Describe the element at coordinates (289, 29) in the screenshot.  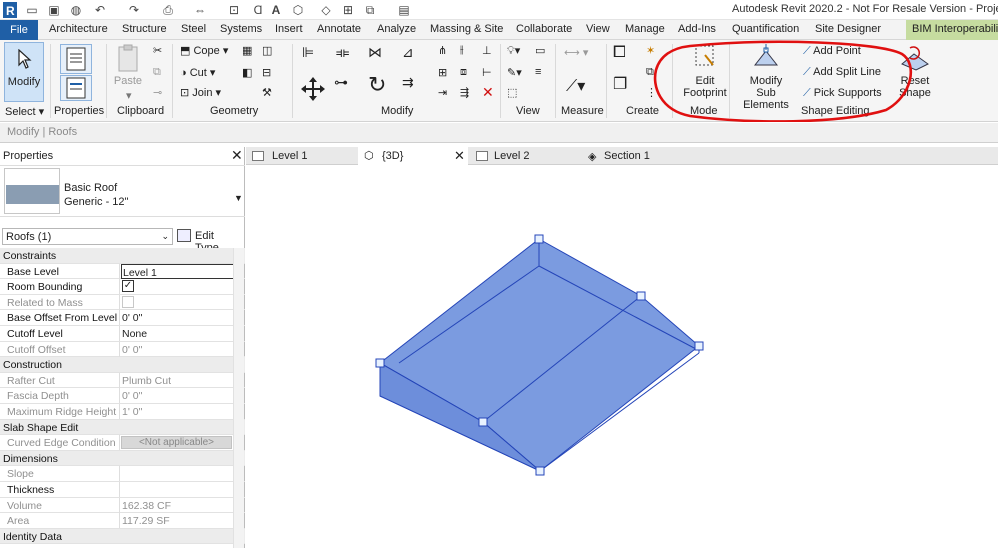
I see `tab-insert: Insert` at that location.